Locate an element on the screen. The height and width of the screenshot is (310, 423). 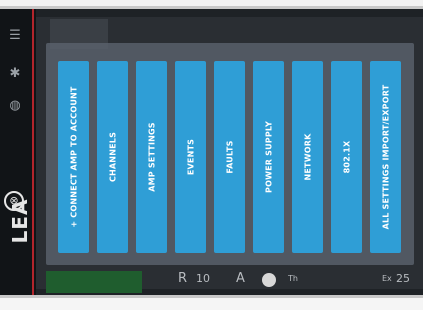
amp-settings-button: AMP SETTINGS is located at coordinates (151, 157).